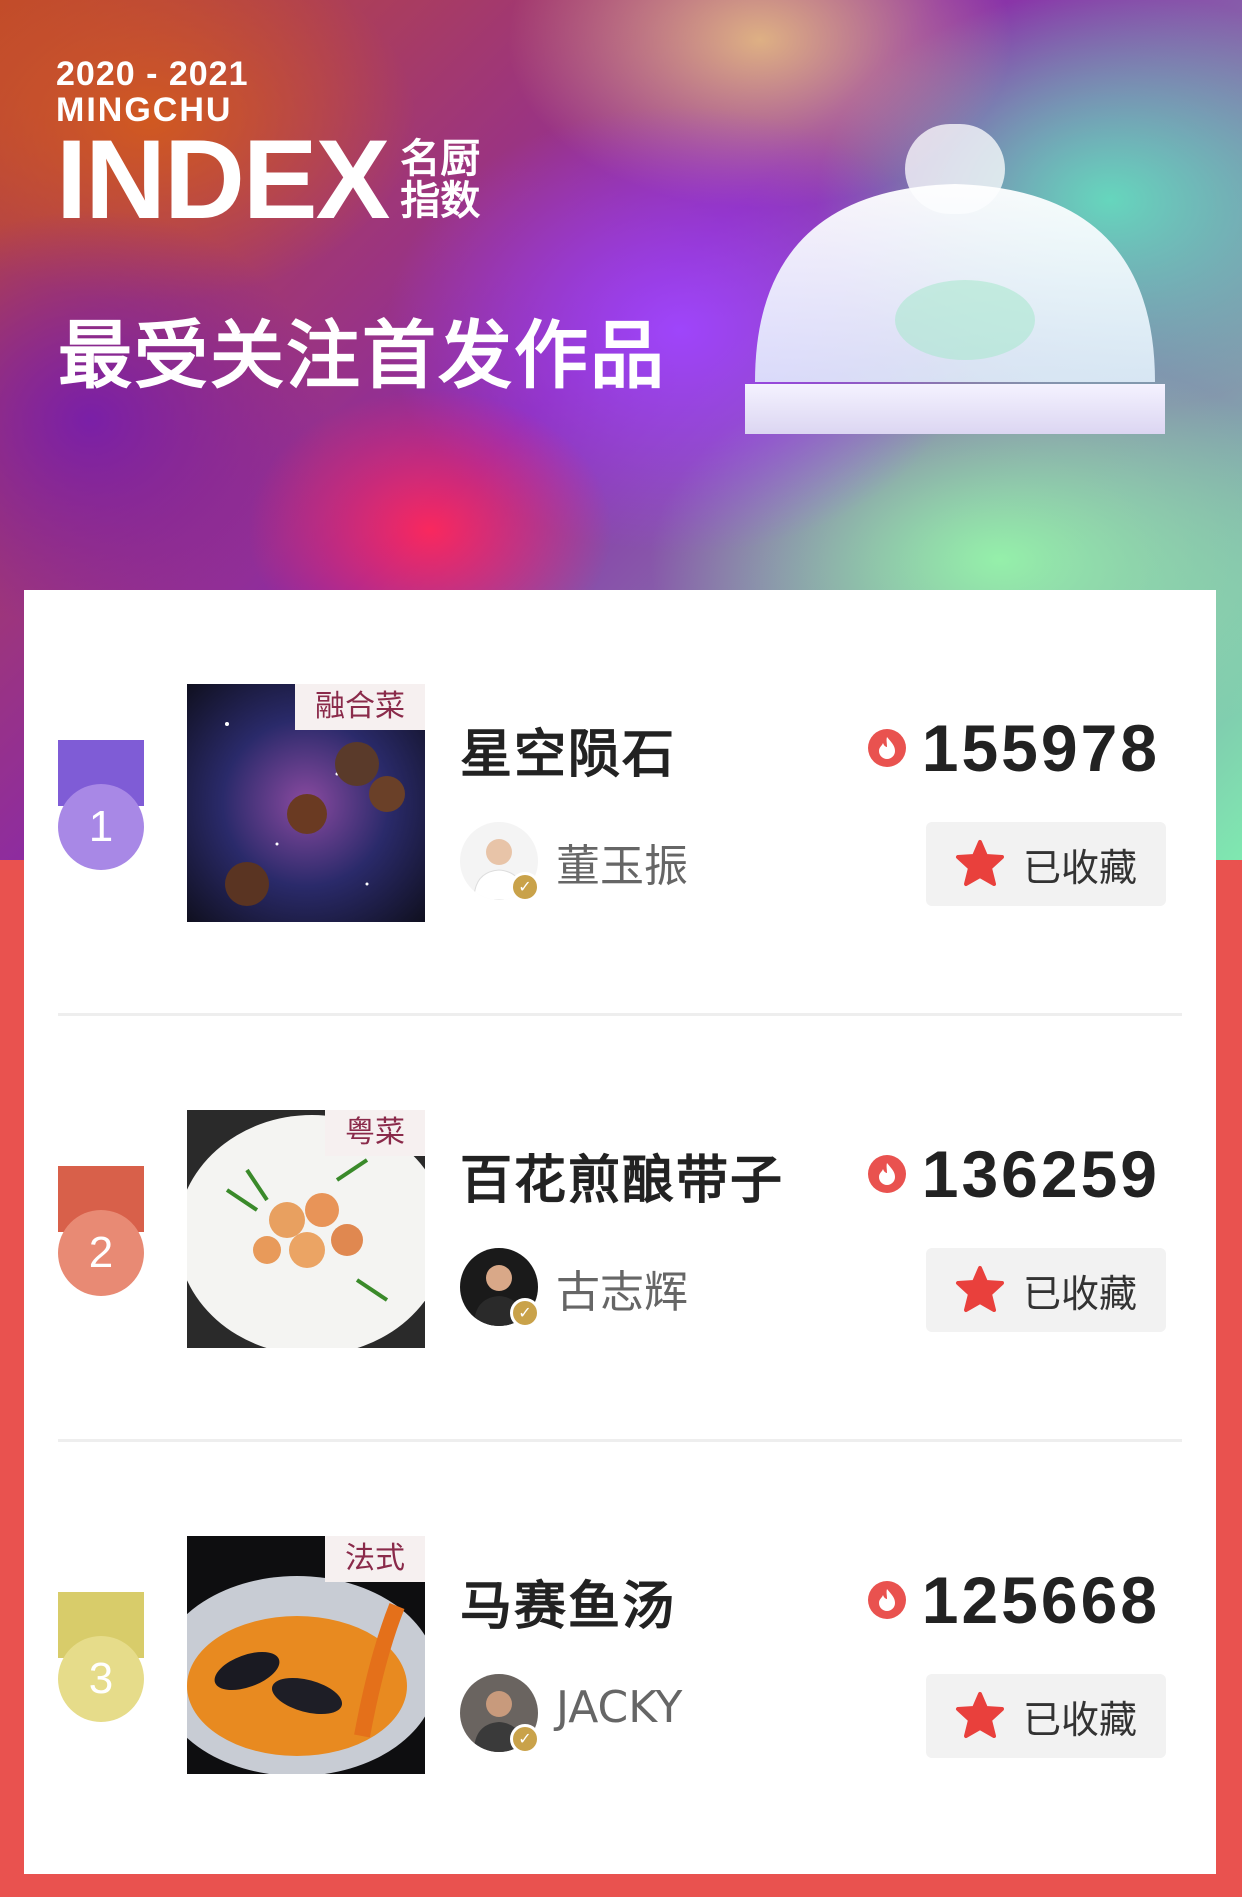 The height and width of the screenshot is (1897, 1242). What do you see at coordinates (619, 1707) in the screenshot?
I see `chef-name: JACKY` at bounding box center [619, 1707].